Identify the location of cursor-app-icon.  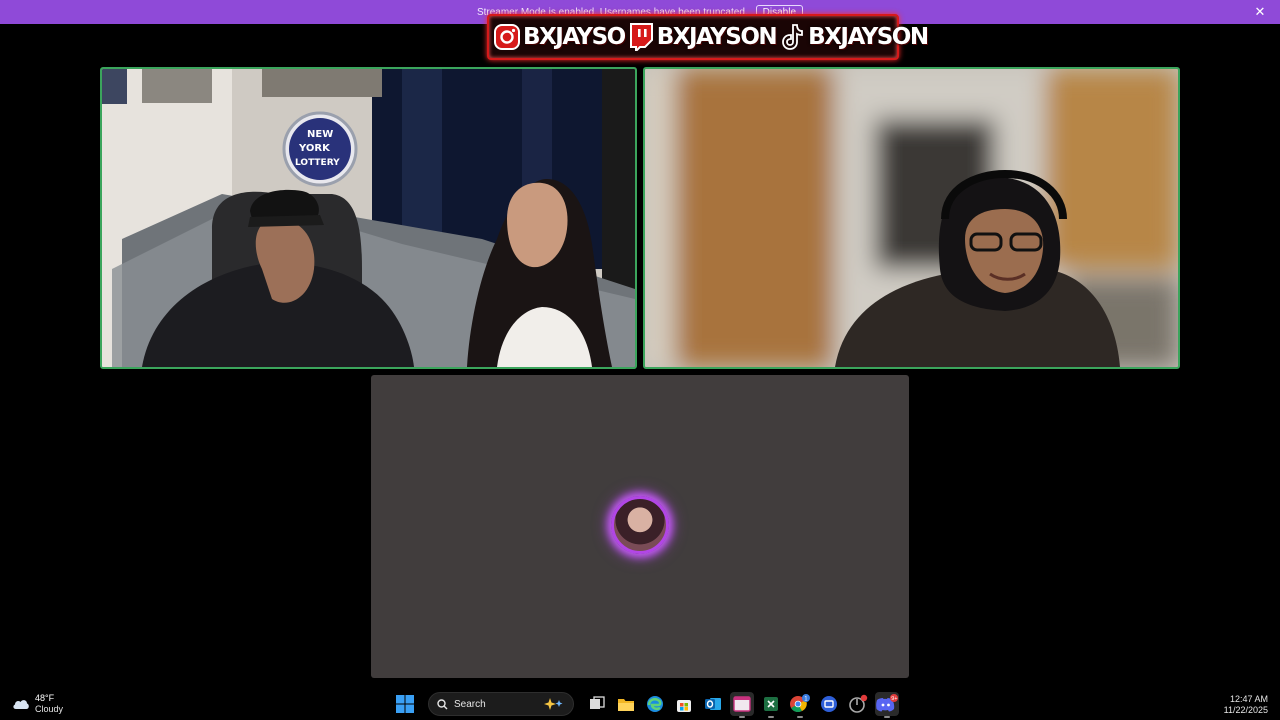
(858, 704).